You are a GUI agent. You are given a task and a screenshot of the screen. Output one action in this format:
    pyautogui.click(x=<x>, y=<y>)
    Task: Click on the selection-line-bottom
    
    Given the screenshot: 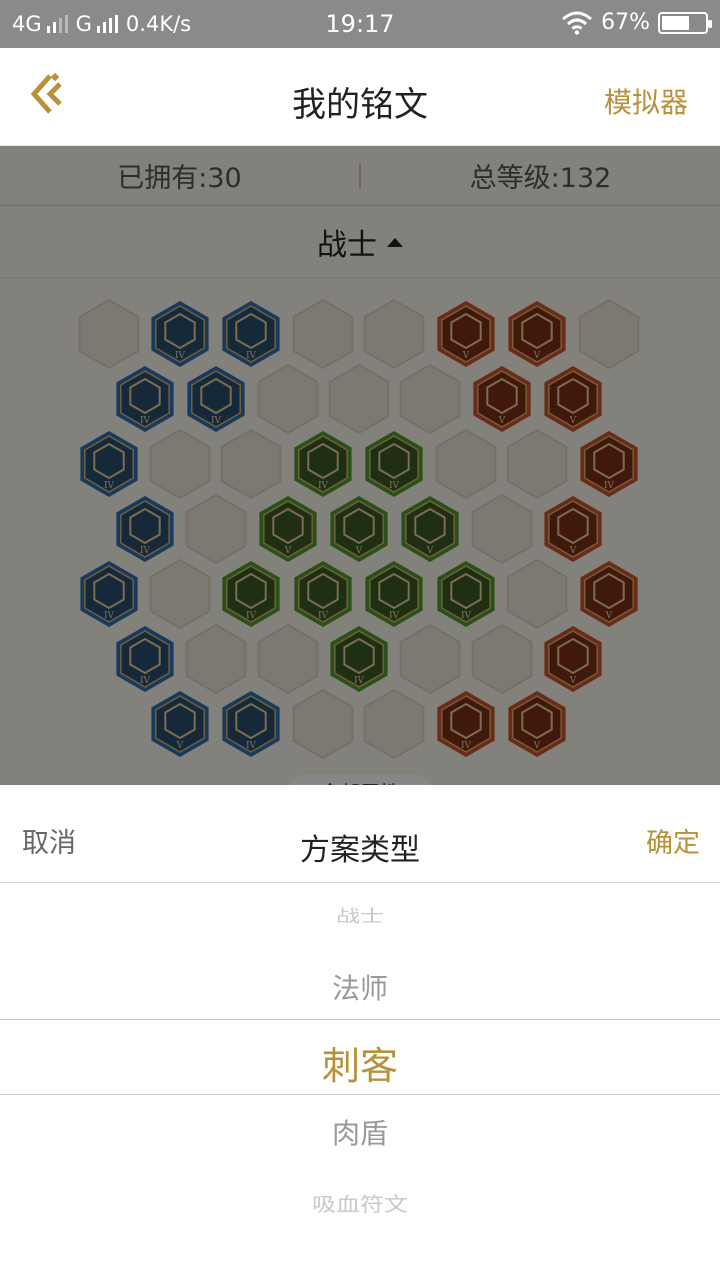 What is the action you would take?
    pyautogui.click(x=360, y=1094)
    